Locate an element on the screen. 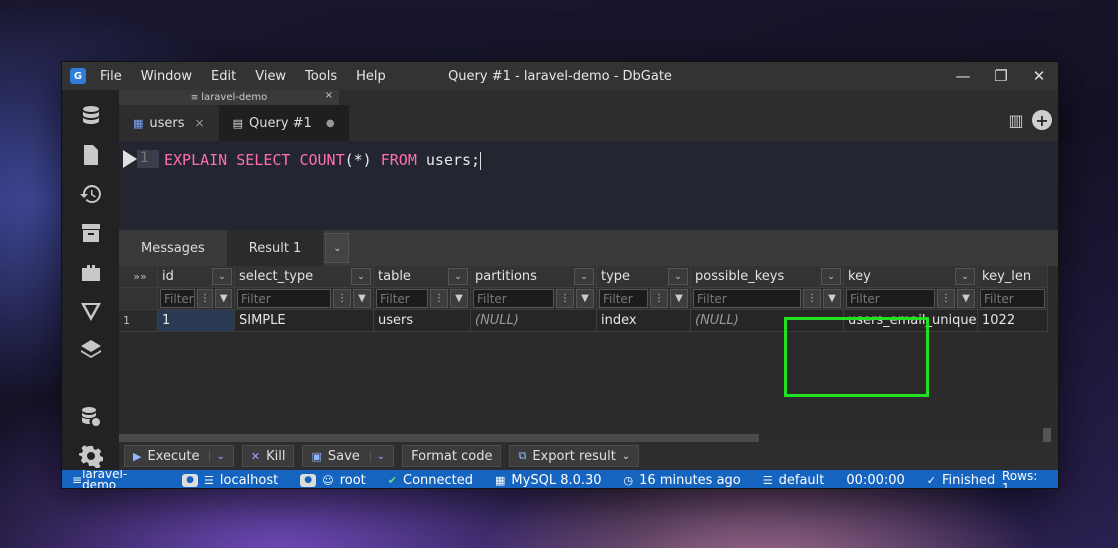 Image resolution: width=1118 pixels, height=548 pixels. database-eye-icon is located at coordinates (91, 417).